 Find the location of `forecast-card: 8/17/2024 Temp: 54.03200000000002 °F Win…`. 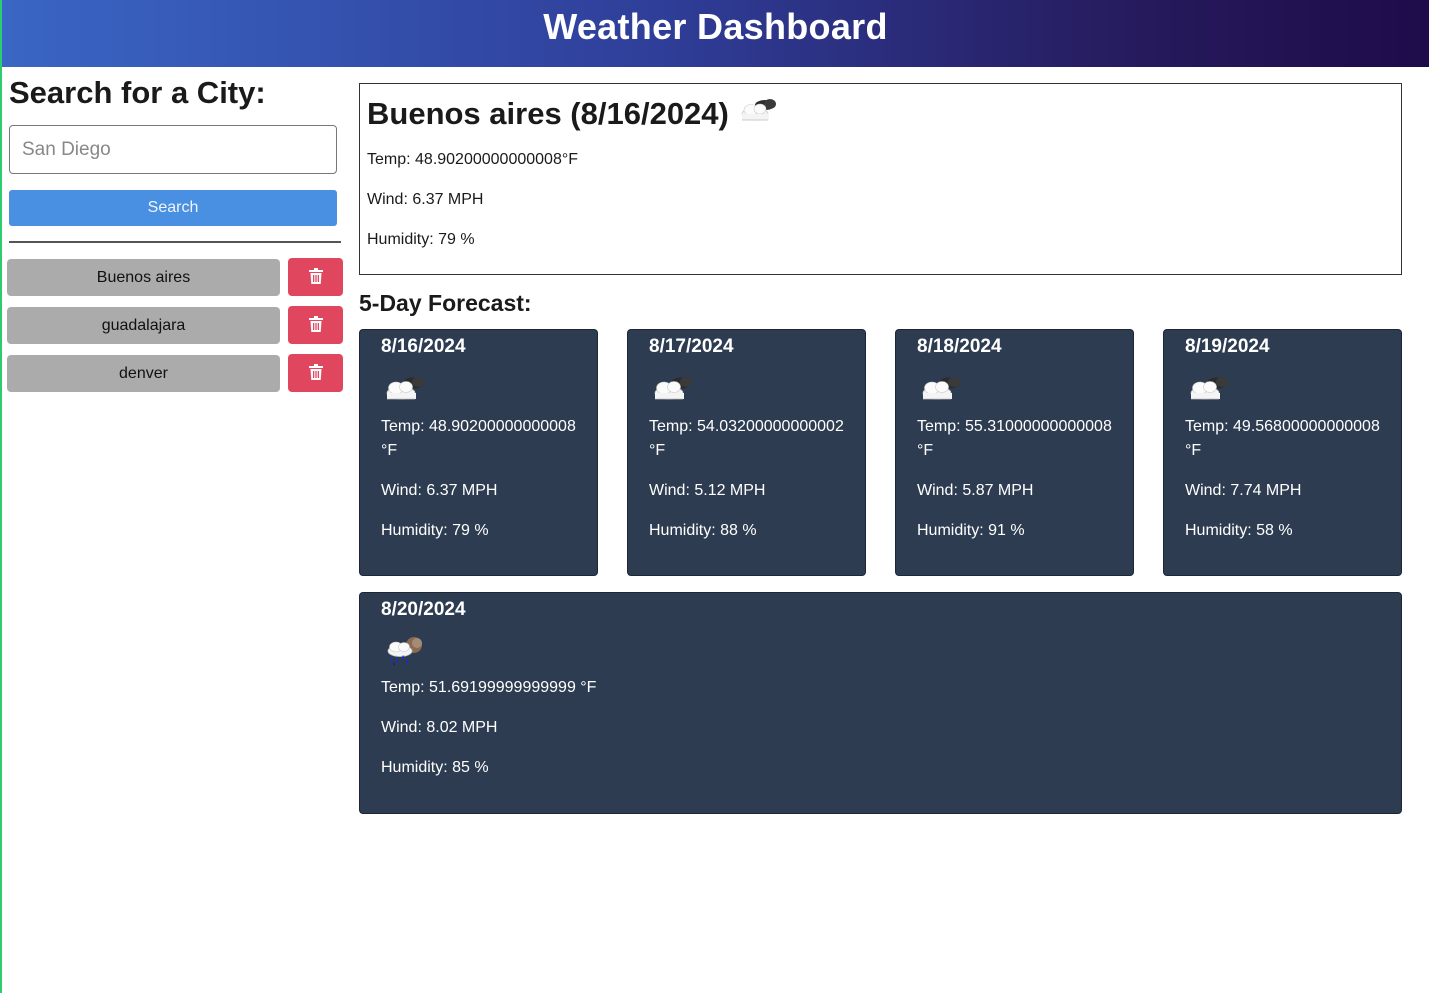

forecast-card: 8/17/2024 Temp: 54.03200000000002 °F Win… is located at coordinates (746, 452).